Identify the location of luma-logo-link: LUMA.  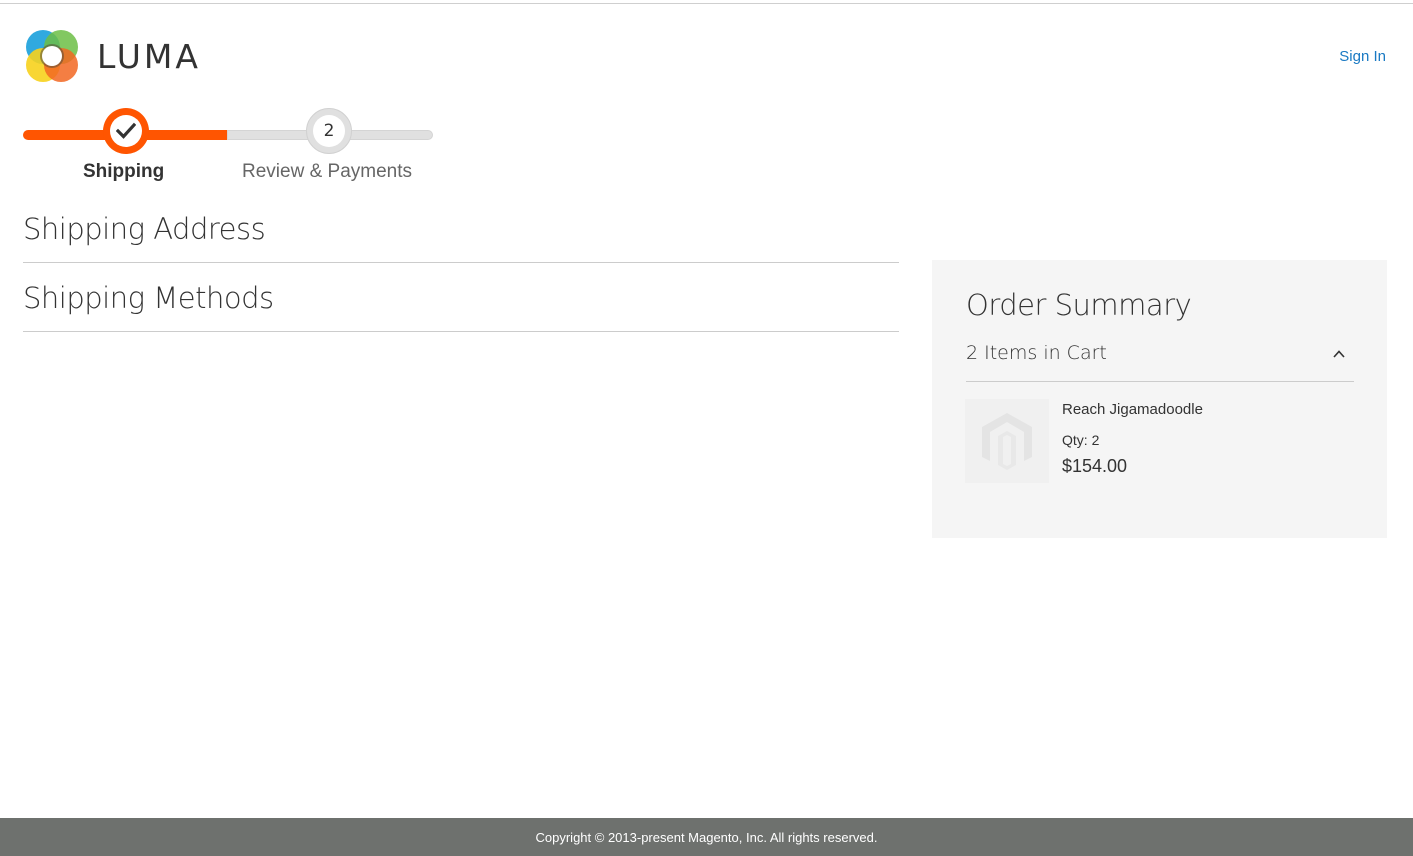
(118, 56).